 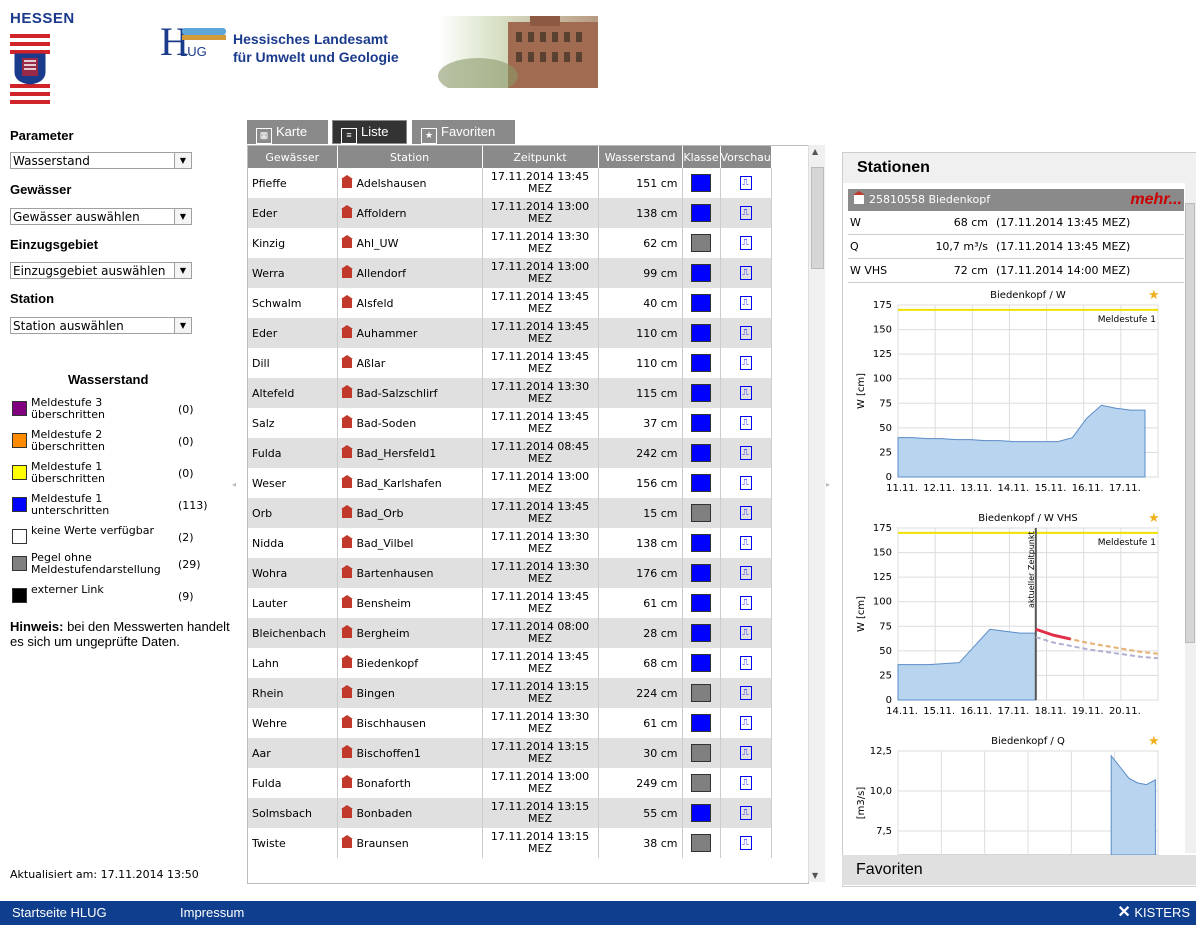 I want to click on splitter-right-handle: ▸, so click(x=828, y=485).